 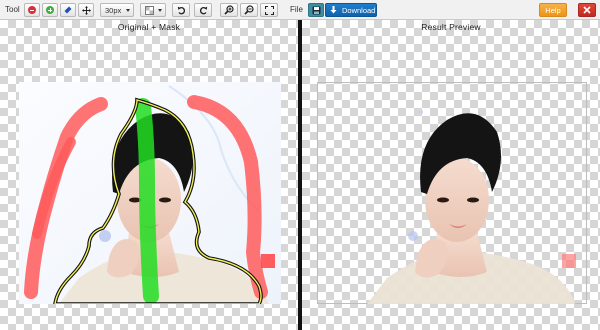 What do you see at coordinates (147, 201) in the screenshot?
I see `mask-stroke-foreground` at bounding box center [147, 201].